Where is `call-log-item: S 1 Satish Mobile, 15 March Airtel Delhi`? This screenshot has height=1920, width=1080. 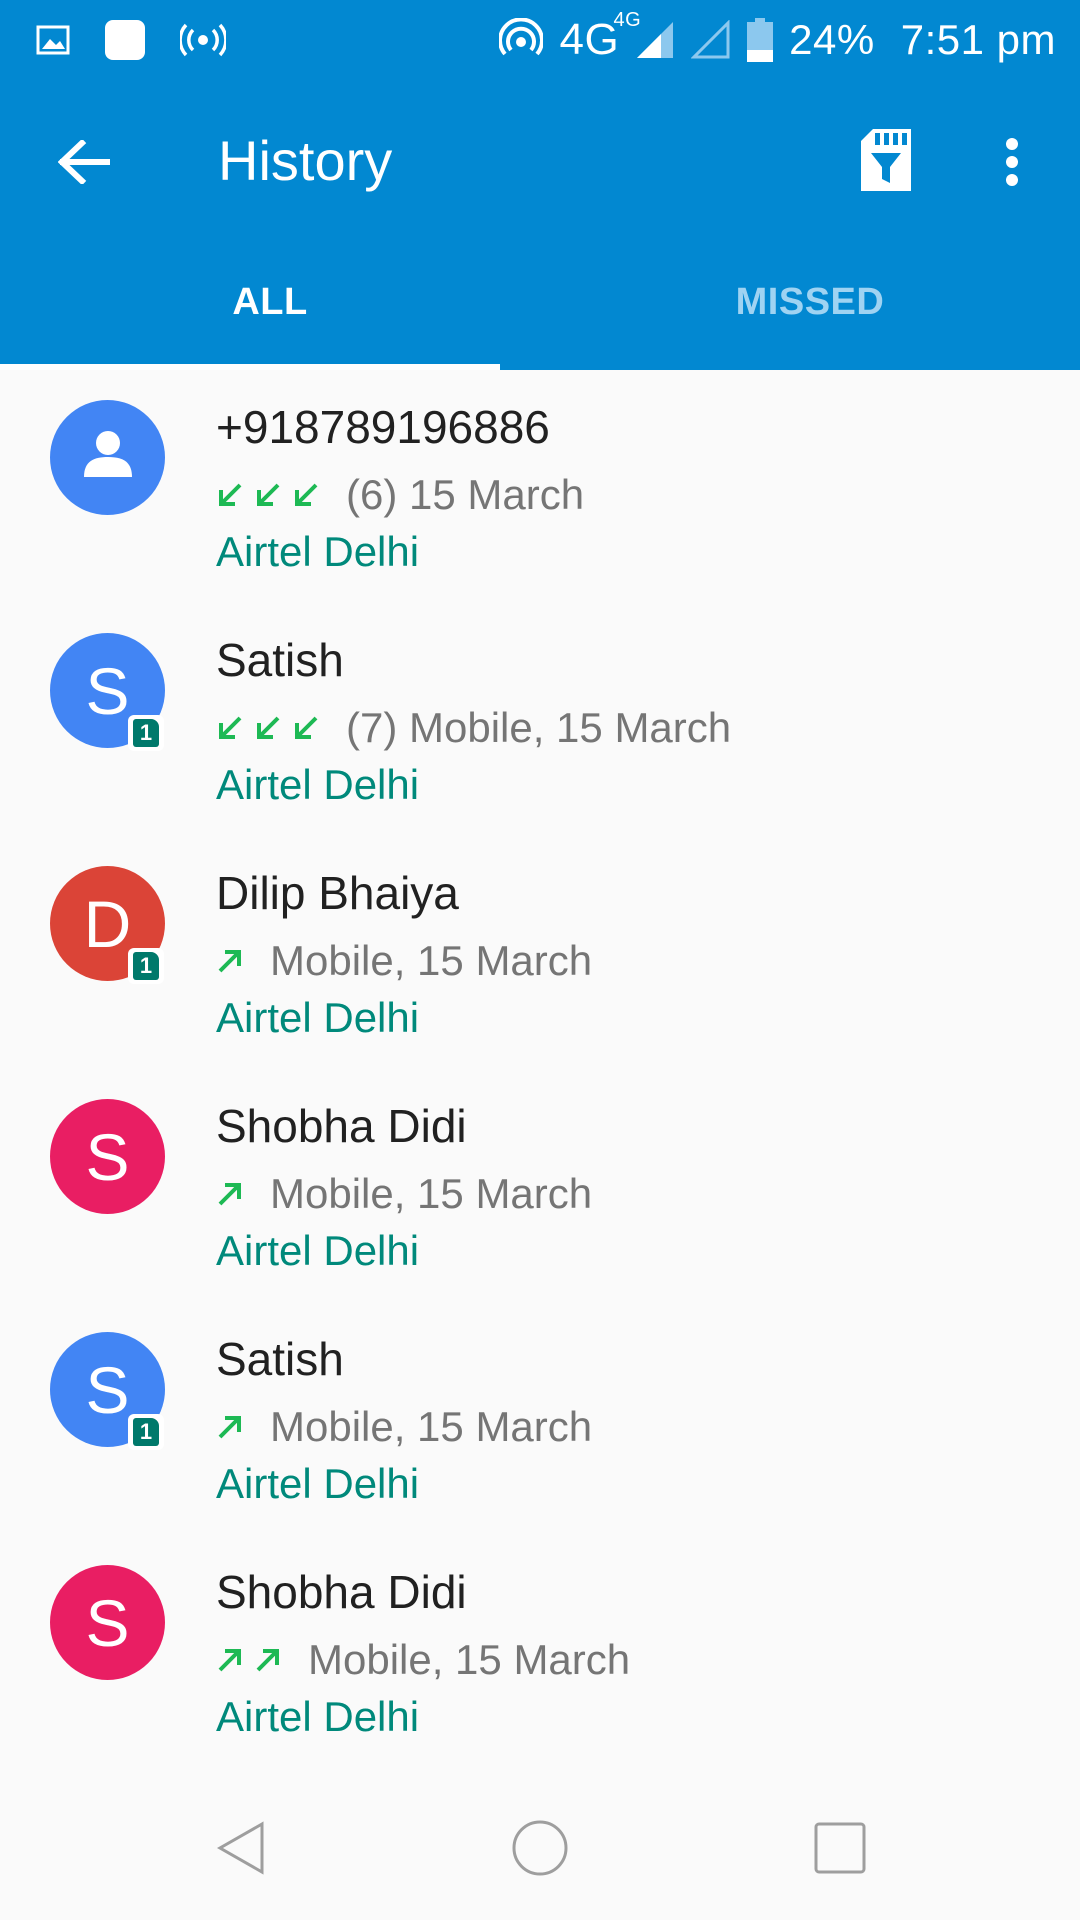
call-log-item: S 1 Satish Mobile, 15 March Airtel Delhi is located at coordinates (540, 1418).